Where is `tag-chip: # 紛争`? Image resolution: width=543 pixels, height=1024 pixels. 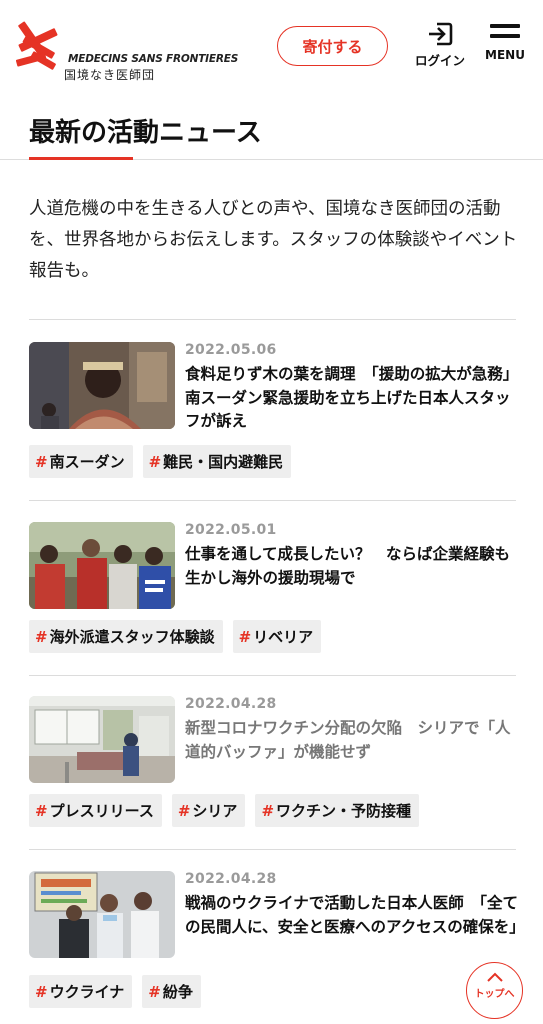
tag-chip: # 紛争 is located at coordinates (171, 991).